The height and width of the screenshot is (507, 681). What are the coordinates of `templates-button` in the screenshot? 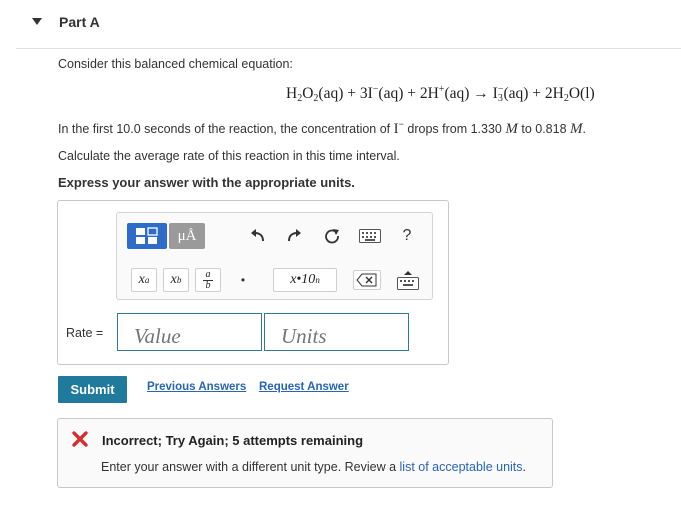 It's located at (147, 236).